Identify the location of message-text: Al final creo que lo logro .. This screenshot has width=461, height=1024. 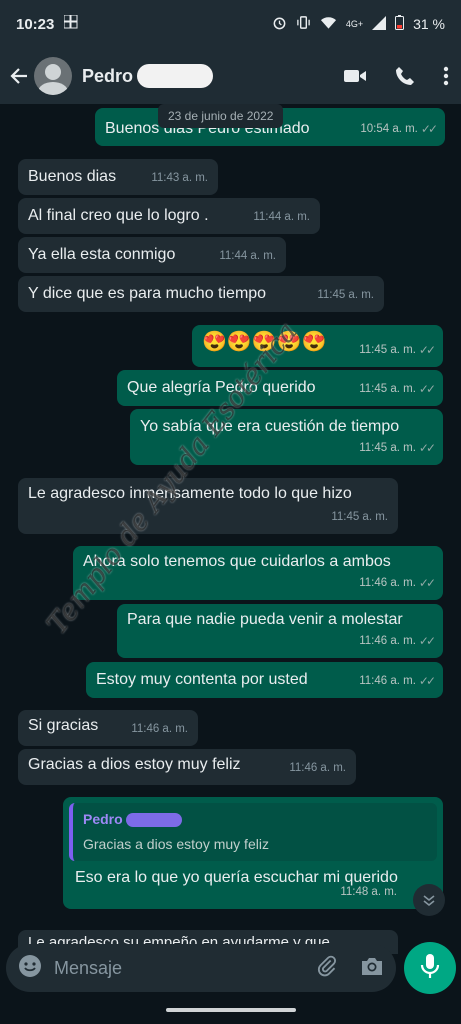
(118, 215).